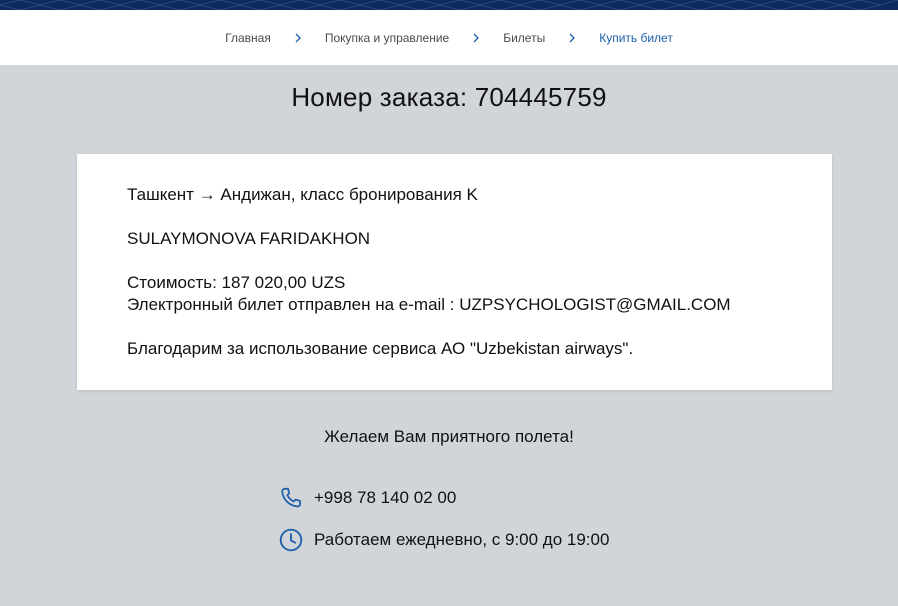 The height and width of the screenshot is (606, 898). Describe the element at coordinates (449, 97) in the screenshot. I see `page-title: Номер заказа: 704445759` at that location.